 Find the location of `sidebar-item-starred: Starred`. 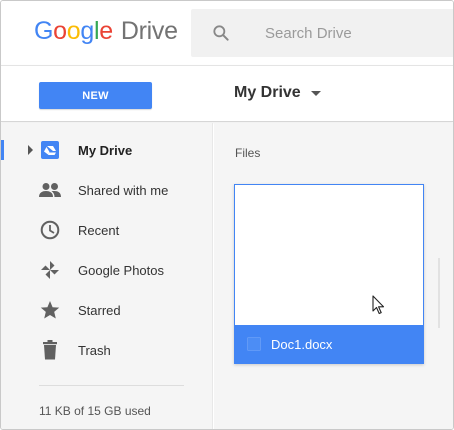

sidebar-item-starred: Starred is located at coordinates (107, 310).